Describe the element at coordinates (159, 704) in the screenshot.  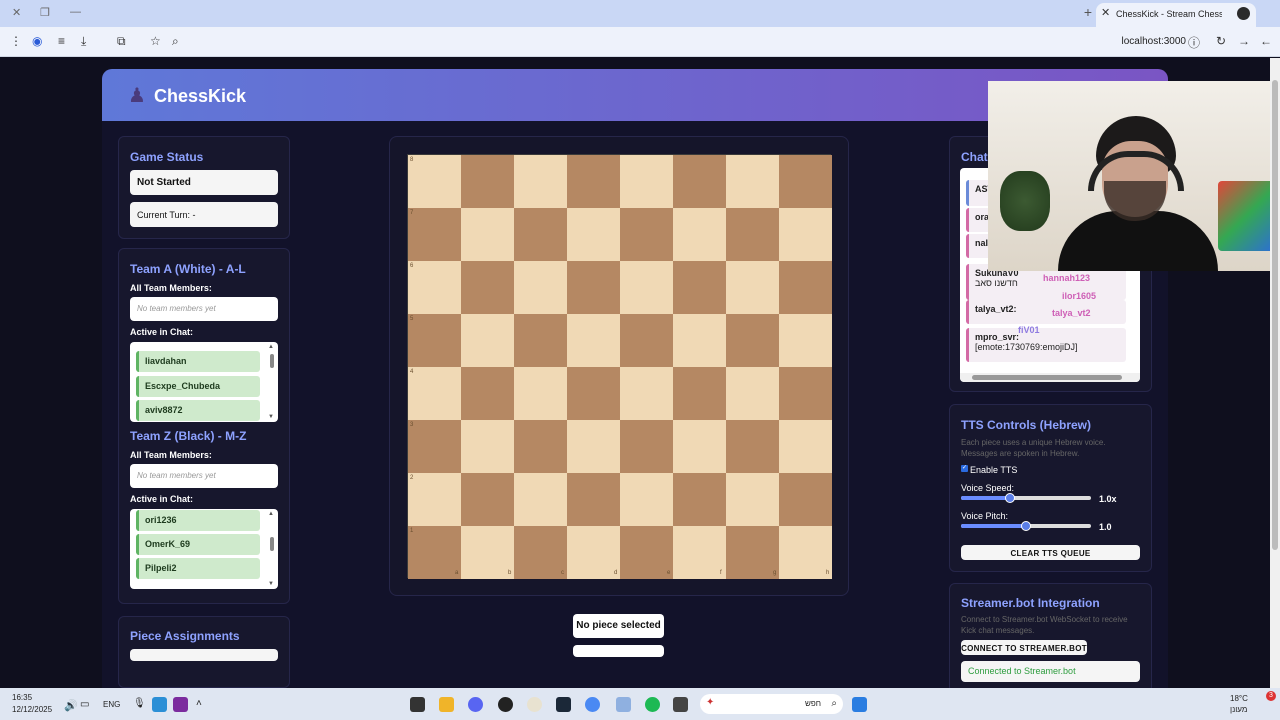
I see `tray-app-icon` at that location.